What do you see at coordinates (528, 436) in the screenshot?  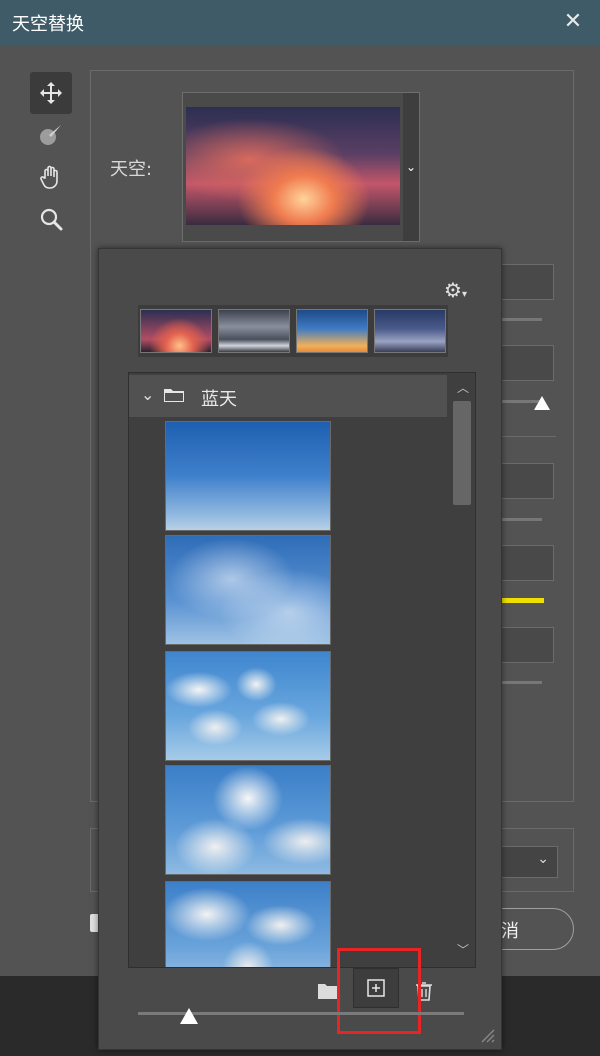 I see `section-divider` at bounding box center [528, 436].